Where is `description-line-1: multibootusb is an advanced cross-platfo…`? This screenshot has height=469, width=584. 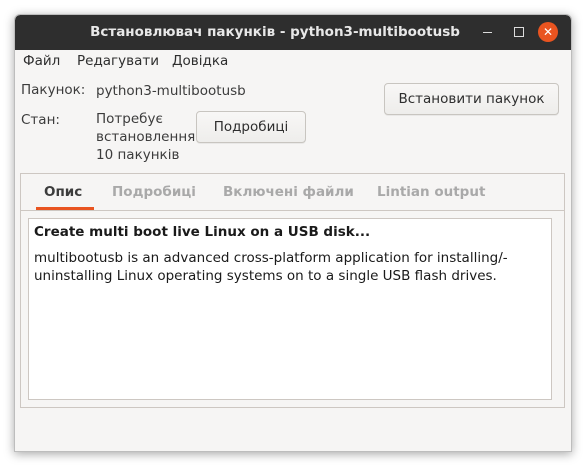
description-line-1: multibootusb is an advanced cross-platfo… is located at coordinates (271, 258).